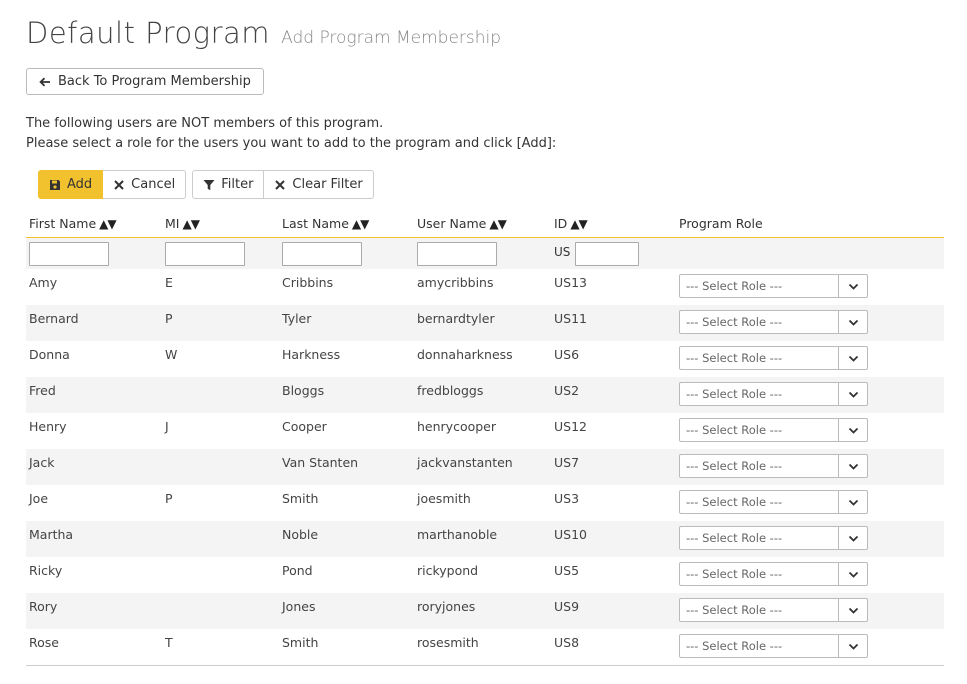 The width and height of the screenshot is (967, 684). I want to click on column-header-mi: MI ▲▼, so click(182, 223).